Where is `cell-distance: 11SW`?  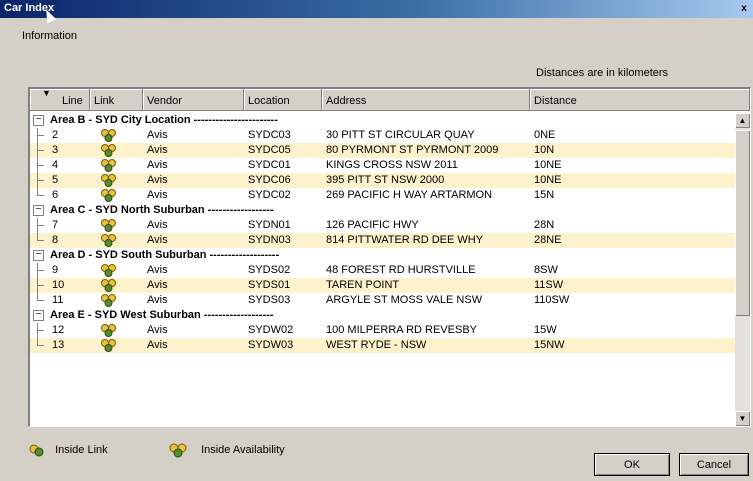
cell-distance: 11SW is located at coordinates (549, 285).